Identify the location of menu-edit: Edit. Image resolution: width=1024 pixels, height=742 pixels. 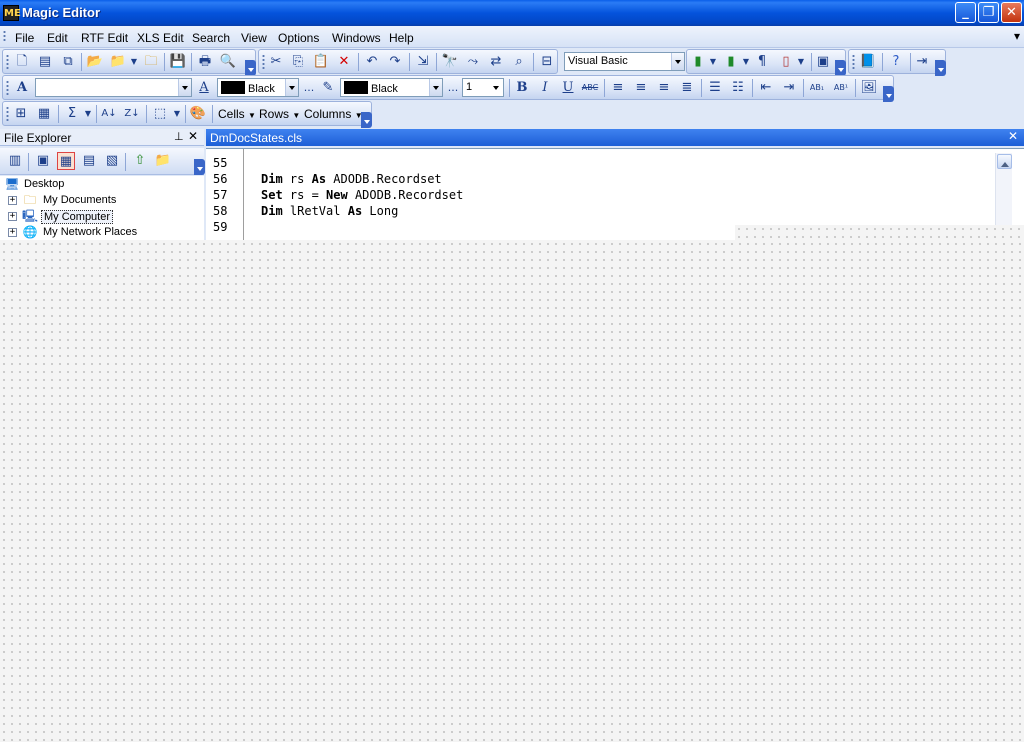
(57, 38).